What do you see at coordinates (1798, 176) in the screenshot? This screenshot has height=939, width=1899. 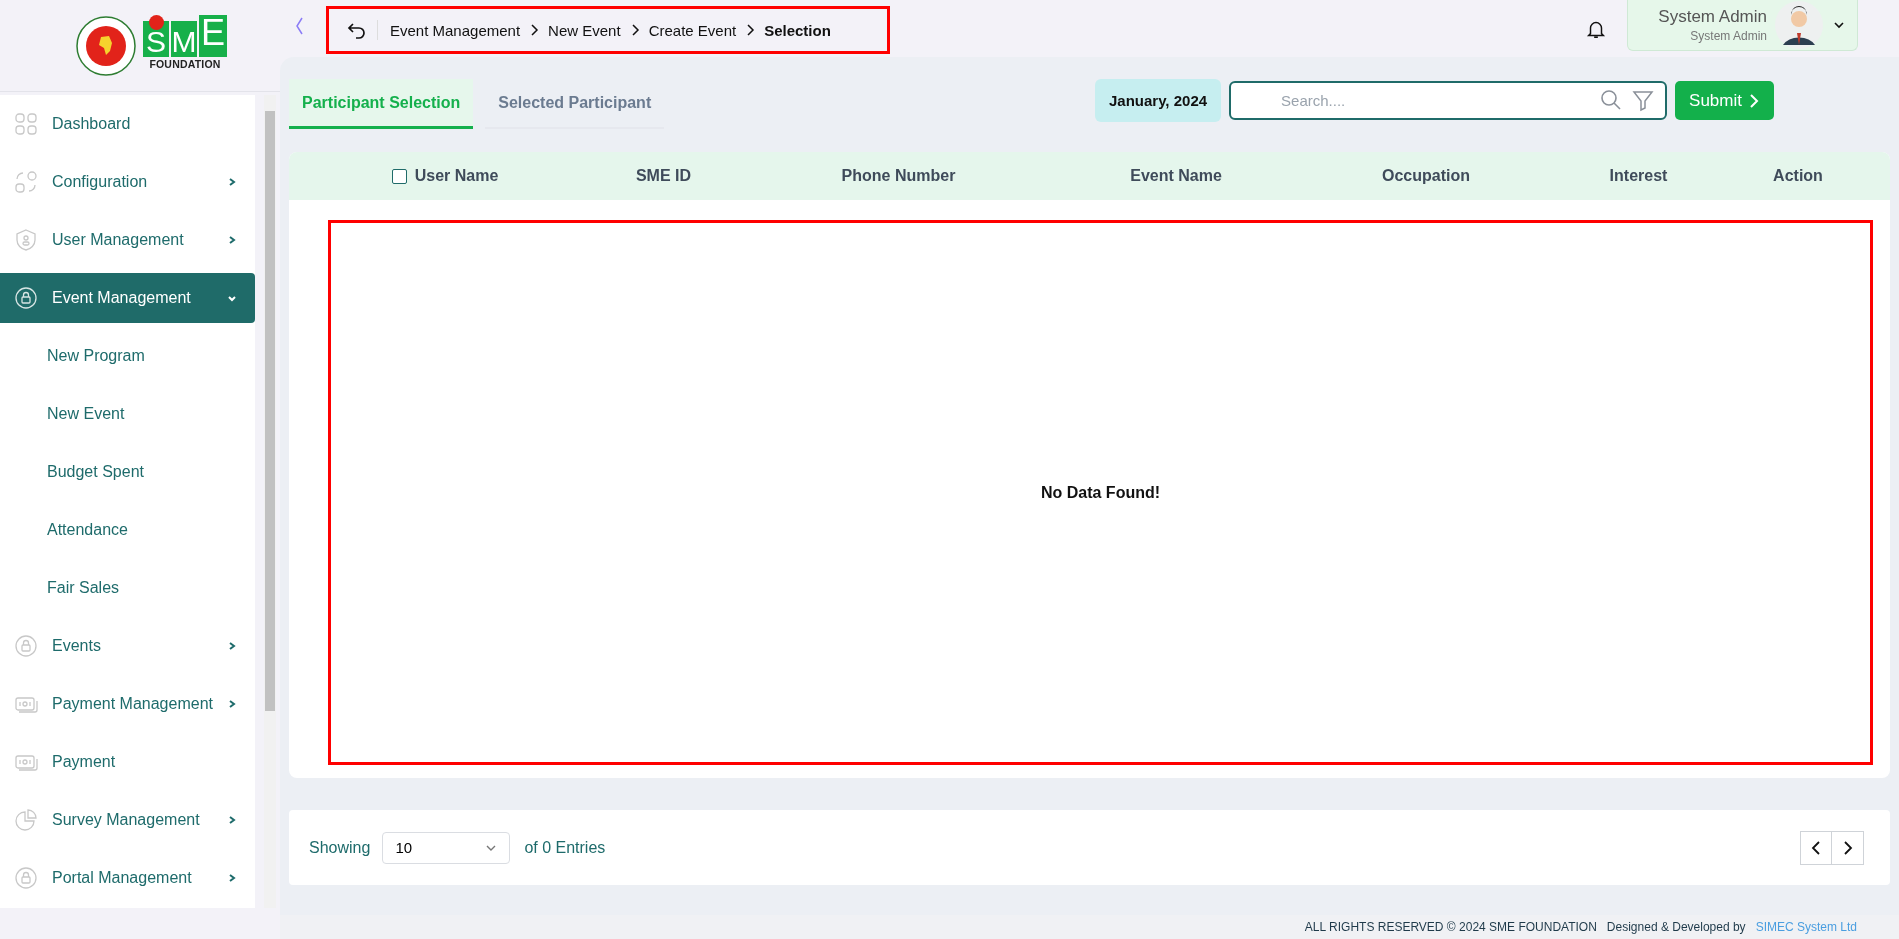 I see `column-header: Action` at bounding box center [1798, 176].